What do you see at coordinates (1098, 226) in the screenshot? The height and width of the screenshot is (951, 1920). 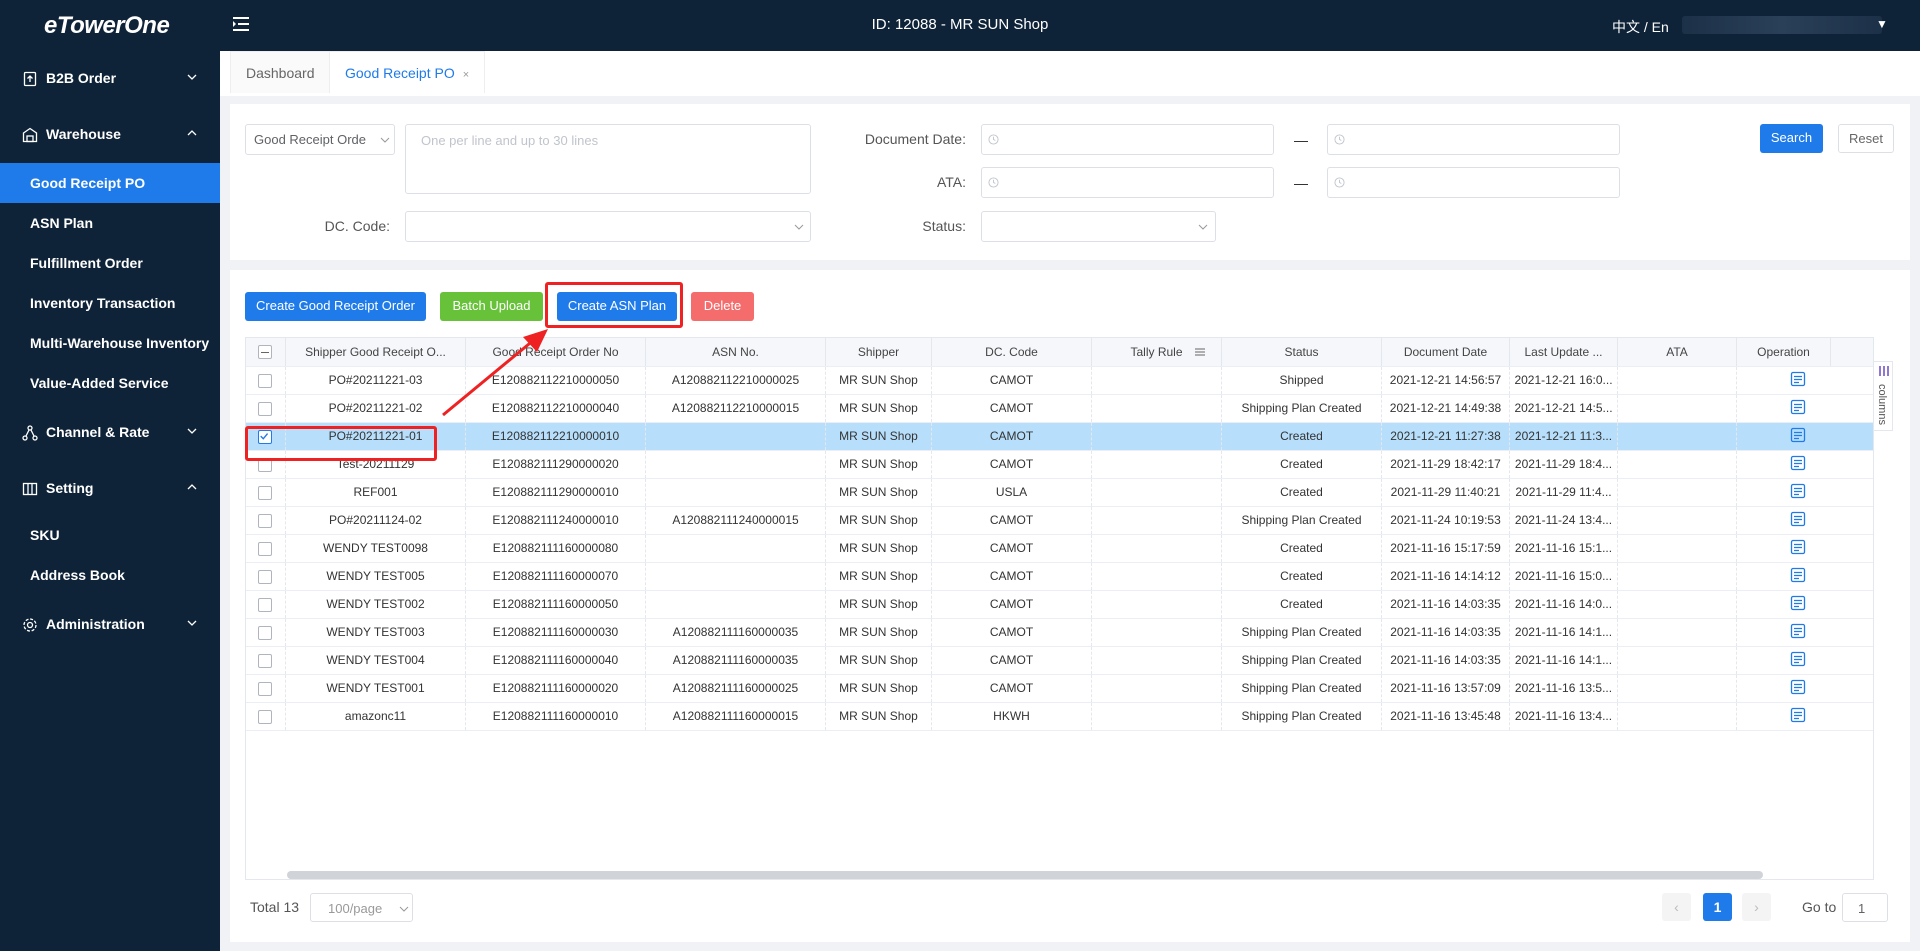 I see `status-select` at bounding box center [1098, 226].